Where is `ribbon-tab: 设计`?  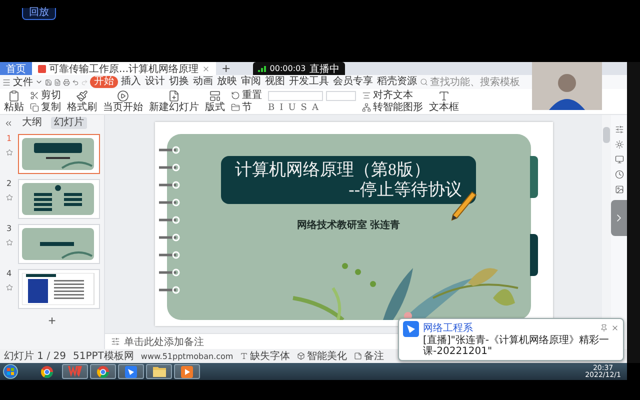 ribbon-tab: 设计 is located at coordinates (155, 82).